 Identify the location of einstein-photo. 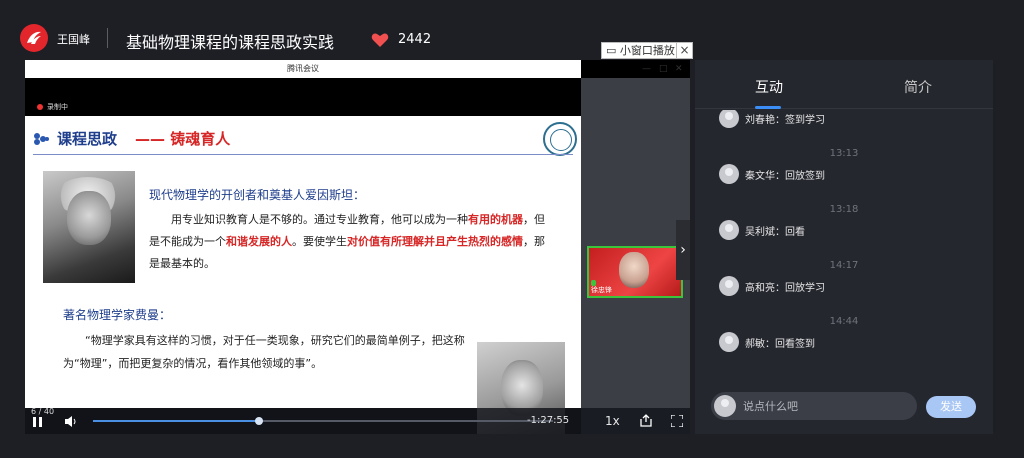
(89, 227).